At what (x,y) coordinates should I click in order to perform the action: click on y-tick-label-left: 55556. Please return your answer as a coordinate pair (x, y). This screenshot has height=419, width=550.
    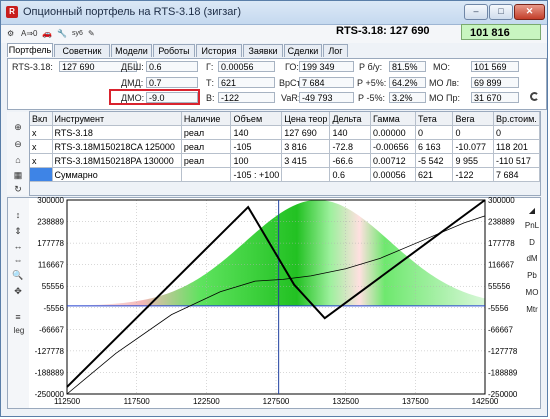
    Looking at the image, I should click on (53, 286).